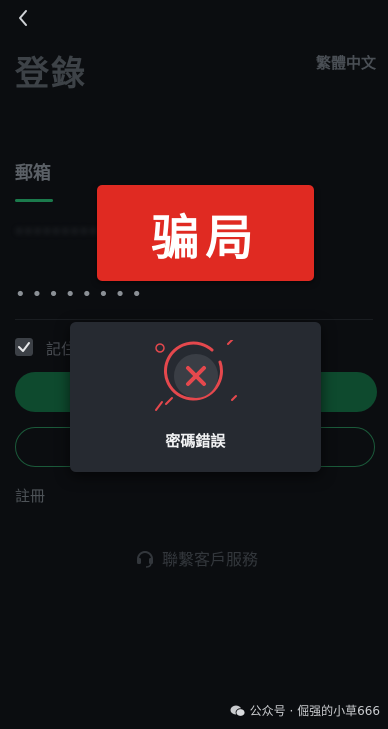 The width and height of the screenshot is (388, 729). I want to click on page-title: 登錄, so click(51, 74).